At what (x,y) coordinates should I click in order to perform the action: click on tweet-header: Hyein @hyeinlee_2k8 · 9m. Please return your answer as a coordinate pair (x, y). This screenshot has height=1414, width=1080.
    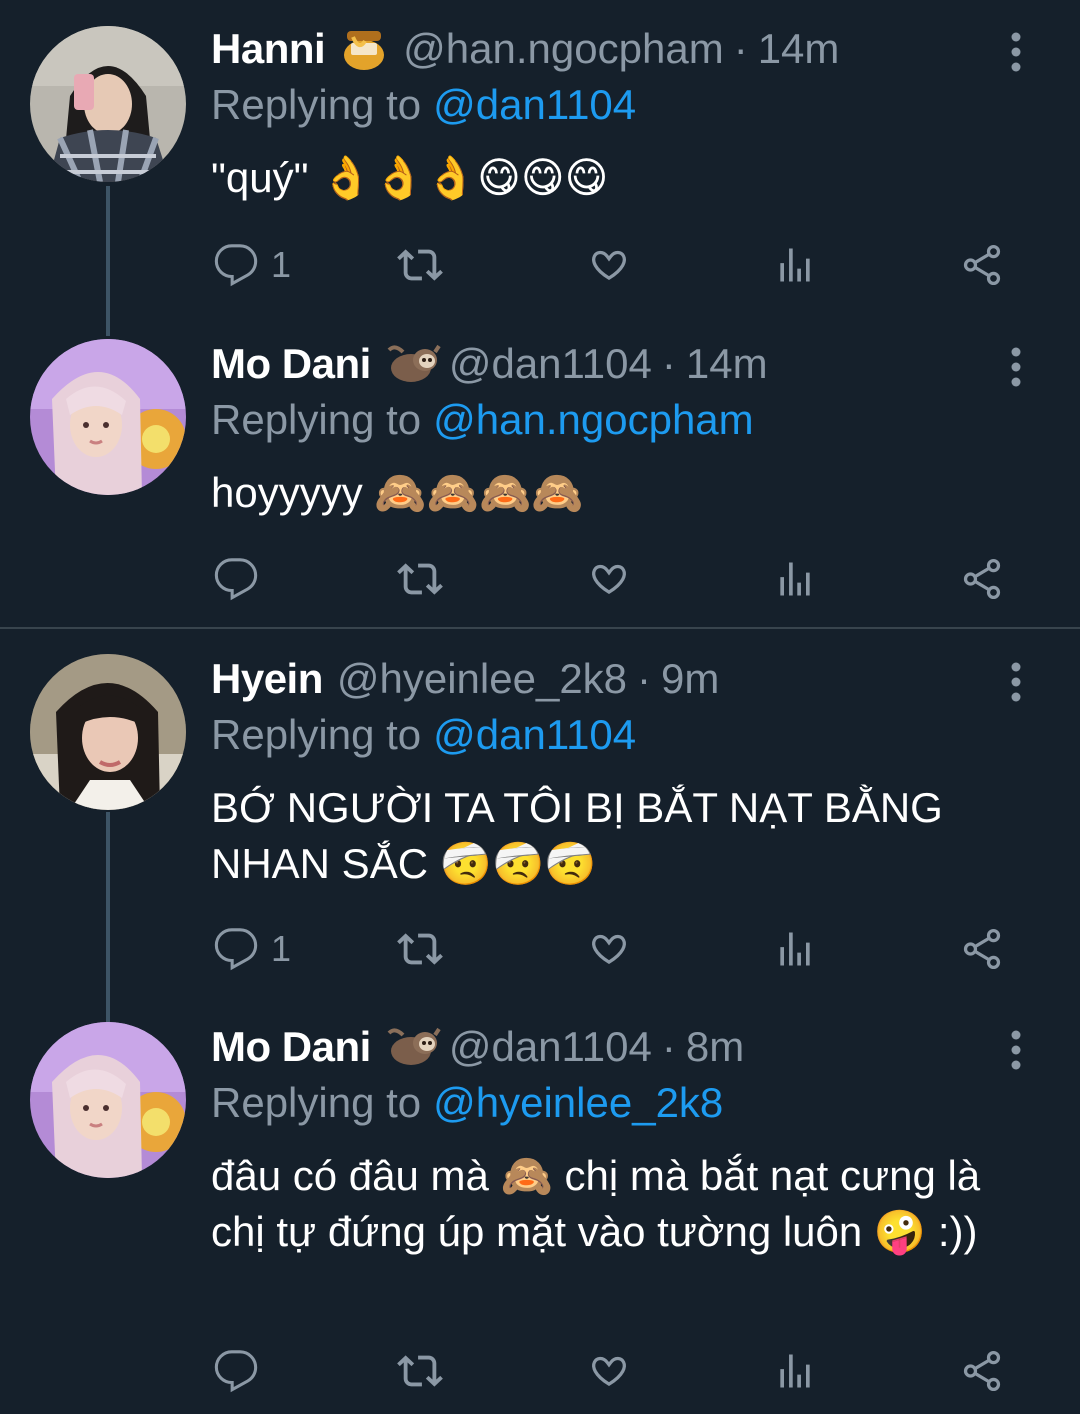
    Looking at the image, I should click on (465, 679).